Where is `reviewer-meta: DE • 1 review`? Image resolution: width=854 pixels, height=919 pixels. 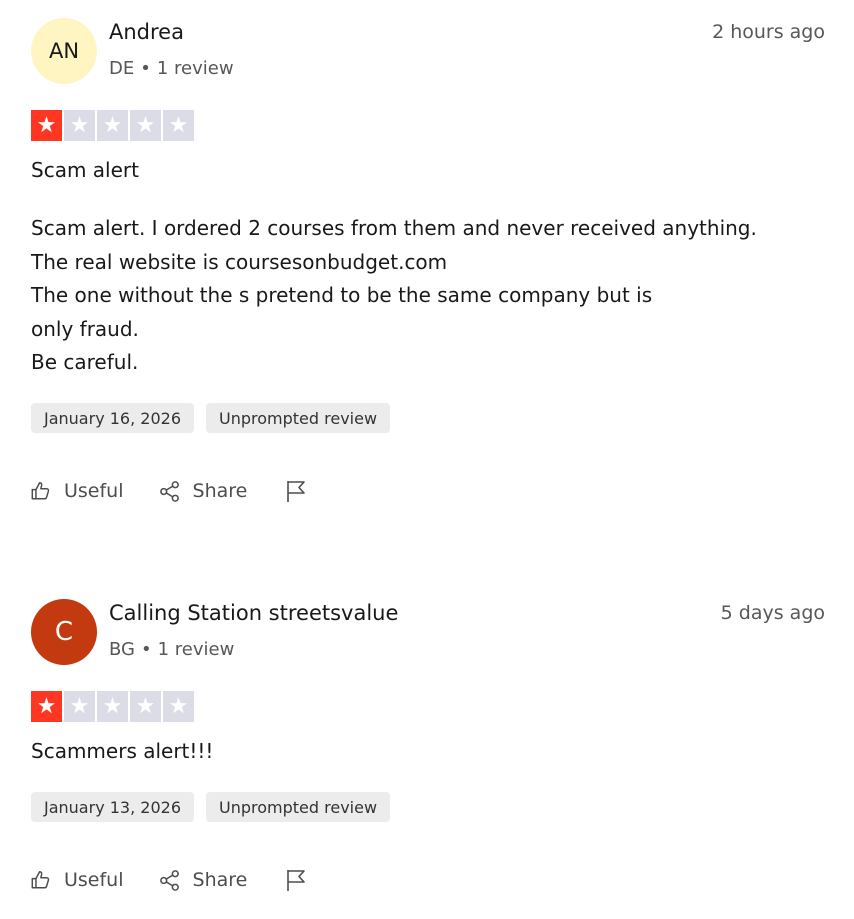 reviewer-meta: DE • 1 review is located at coordinates (171, 68).